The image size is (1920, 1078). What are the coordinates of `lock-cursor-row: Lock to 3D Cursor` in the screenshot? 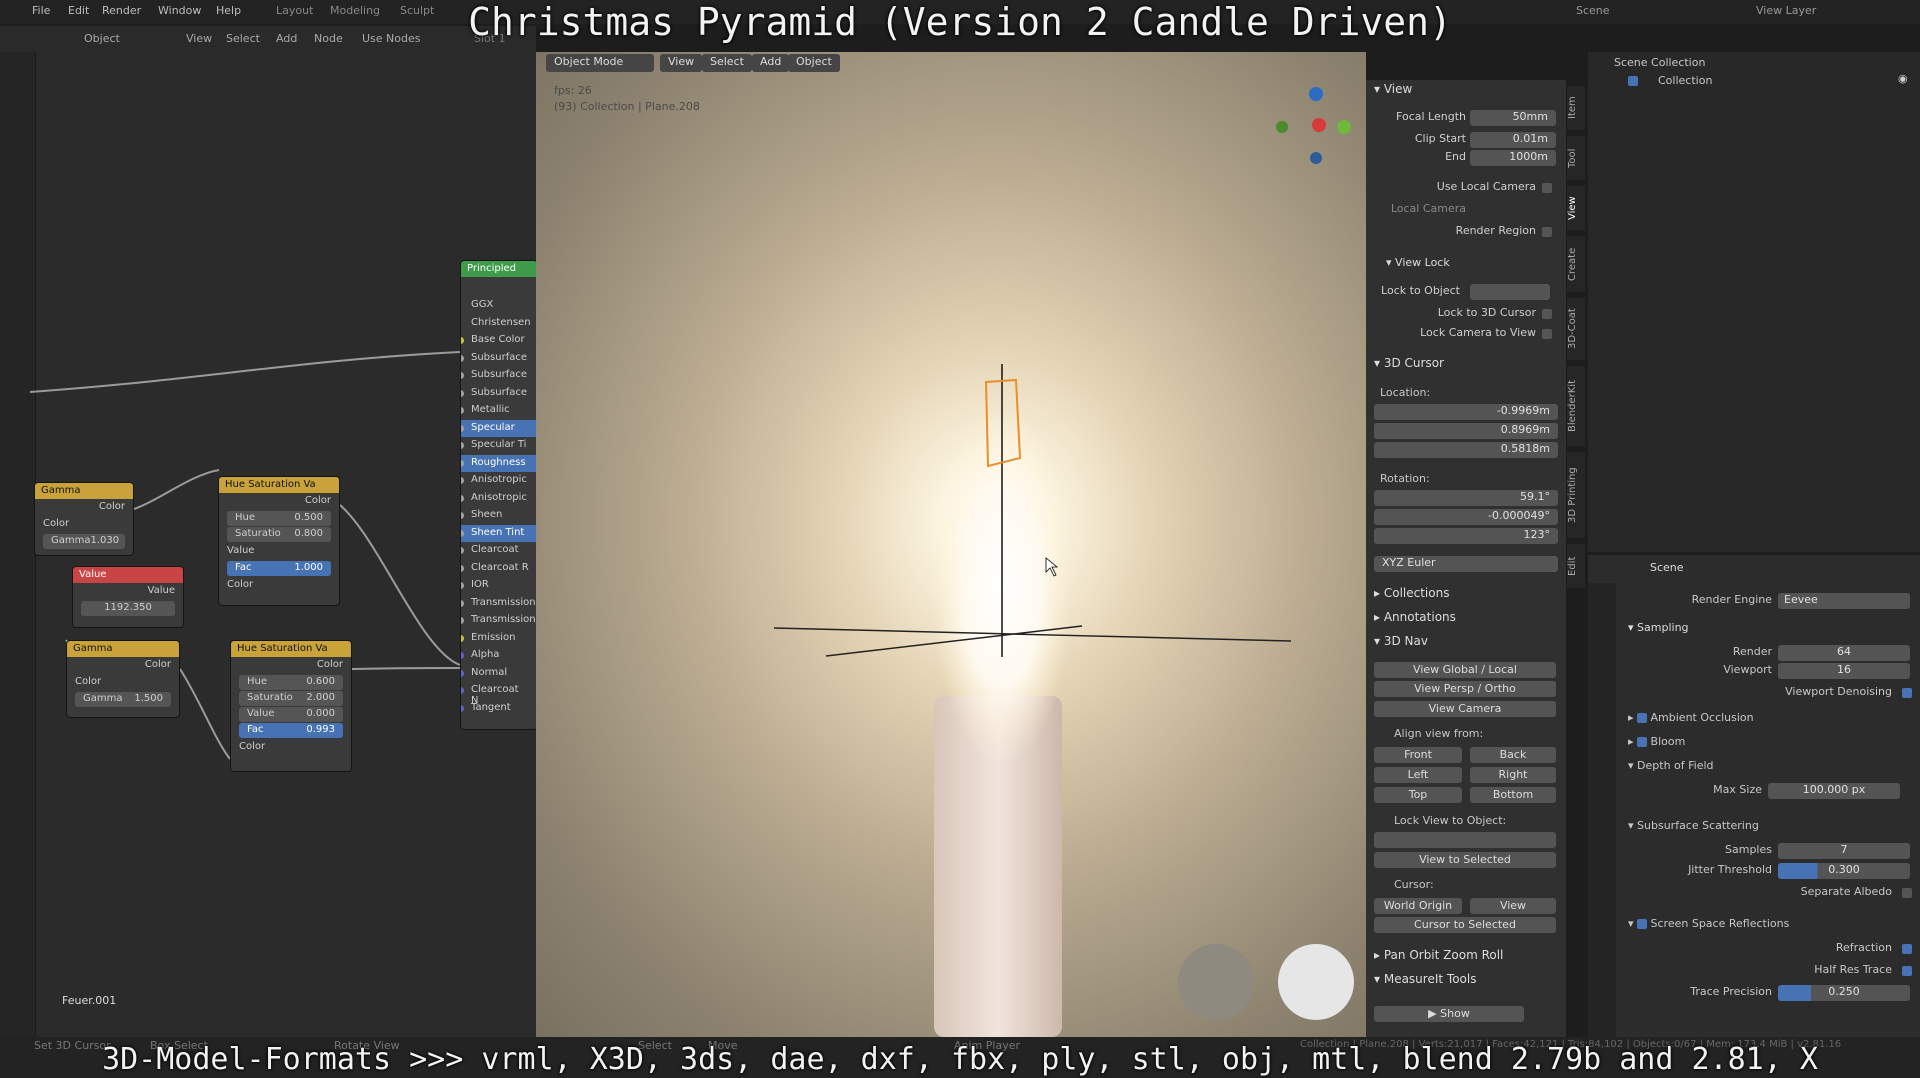 It's located at (1466, 315).